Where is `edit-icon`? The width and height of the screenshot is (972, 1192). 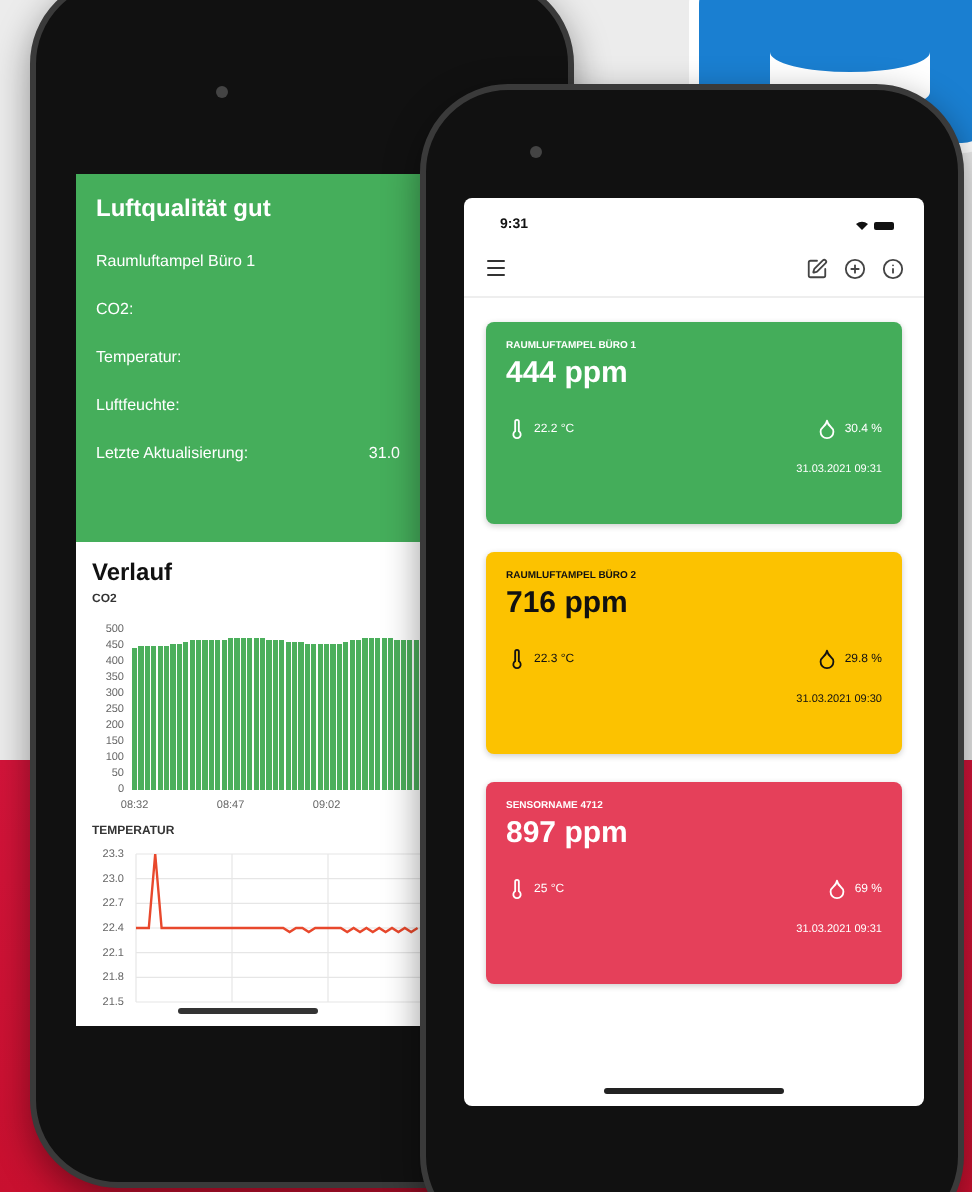
edit-icon is located at coordinates (817, 268).